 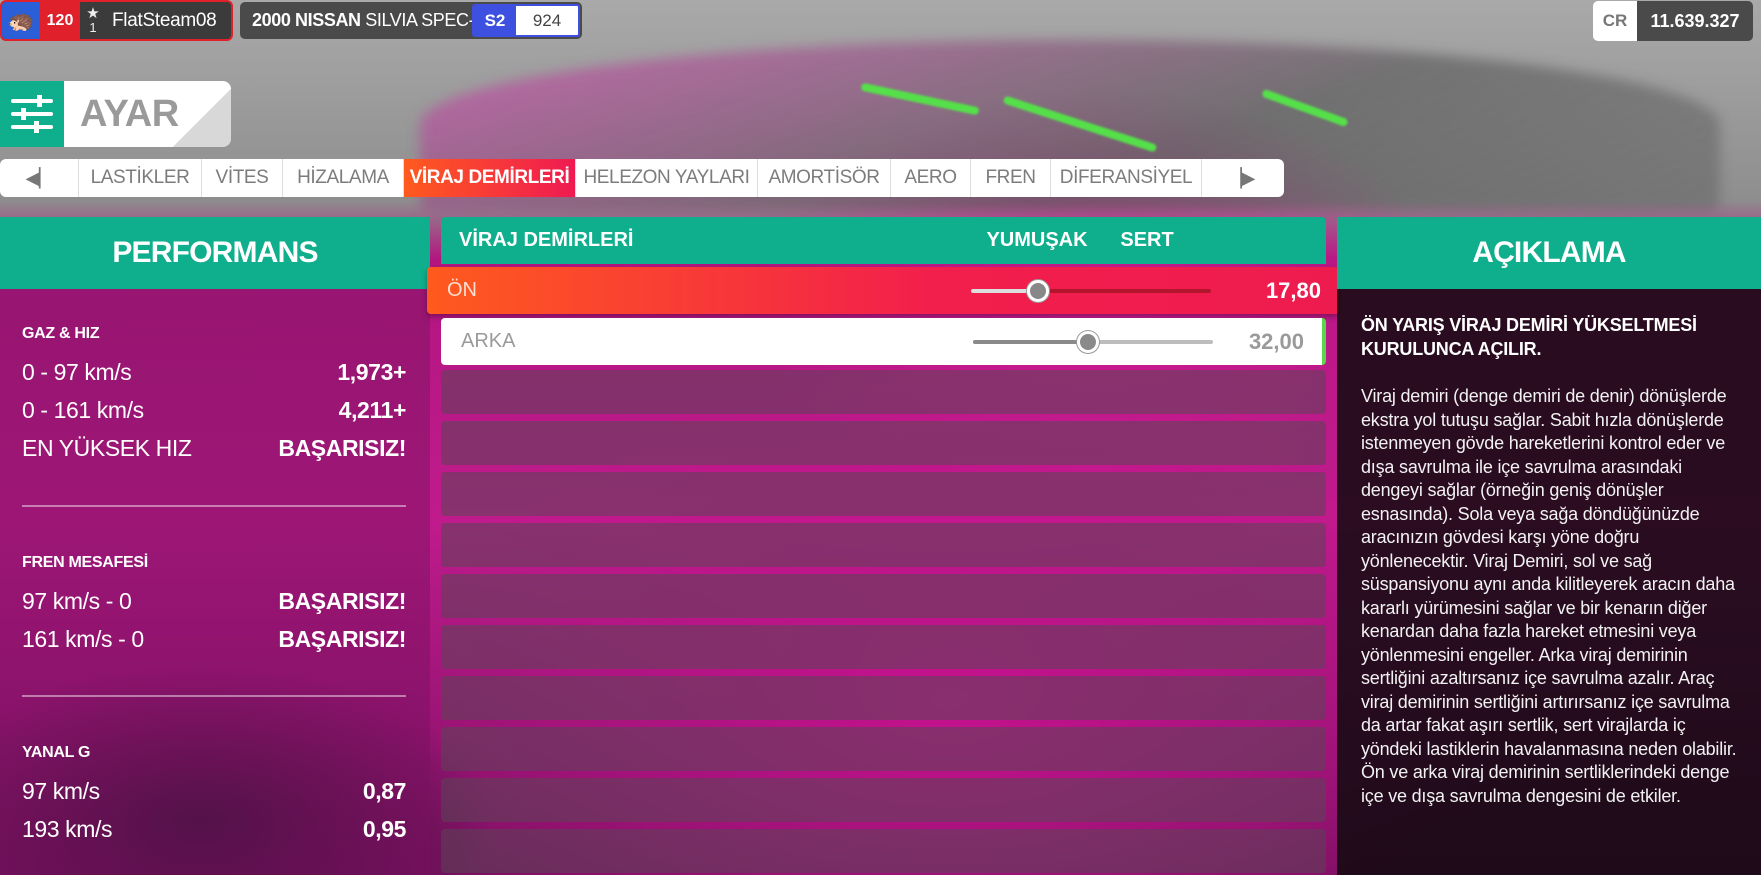 I want to click on player-avatar-icon: 🦔, so click(x=21, y=20).